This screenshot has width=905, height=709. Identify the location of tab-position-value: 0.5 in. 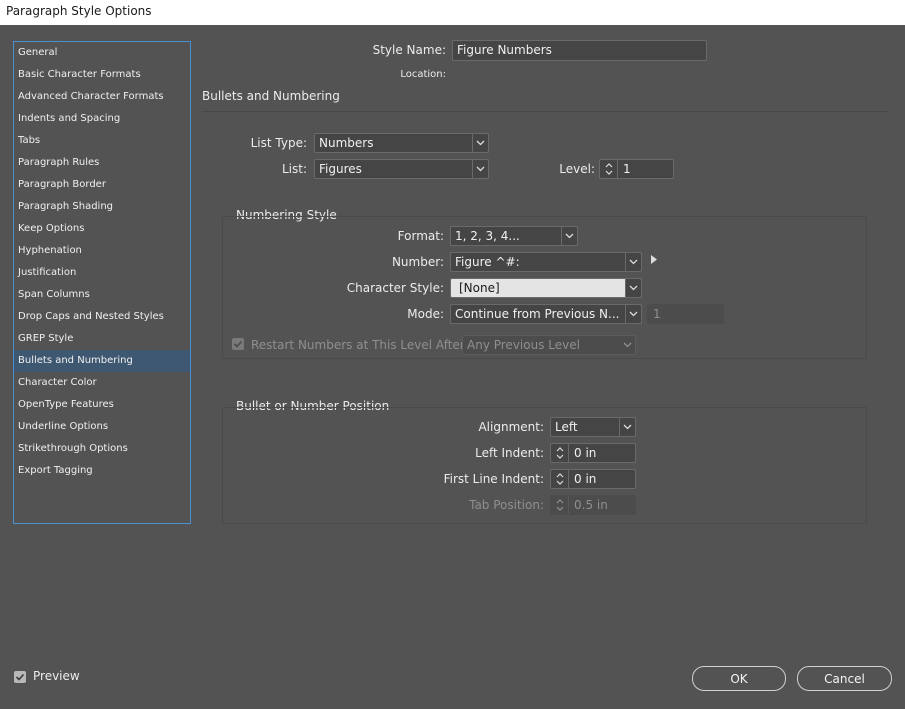
(591, 505).